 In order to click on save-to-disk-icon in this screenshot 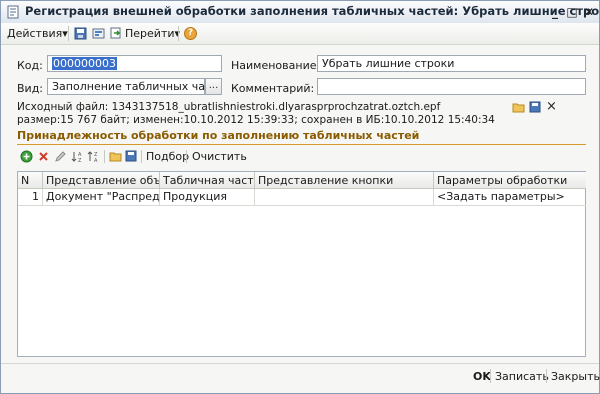, I will do `click(80, 33)`.